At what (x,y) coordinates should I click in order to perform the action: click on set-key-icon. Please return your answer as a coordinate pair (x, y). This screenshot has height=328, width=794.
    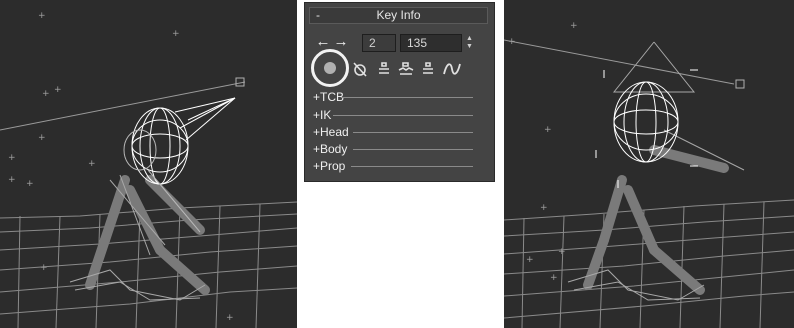
    Looking at the image, I should click on (330, 68).